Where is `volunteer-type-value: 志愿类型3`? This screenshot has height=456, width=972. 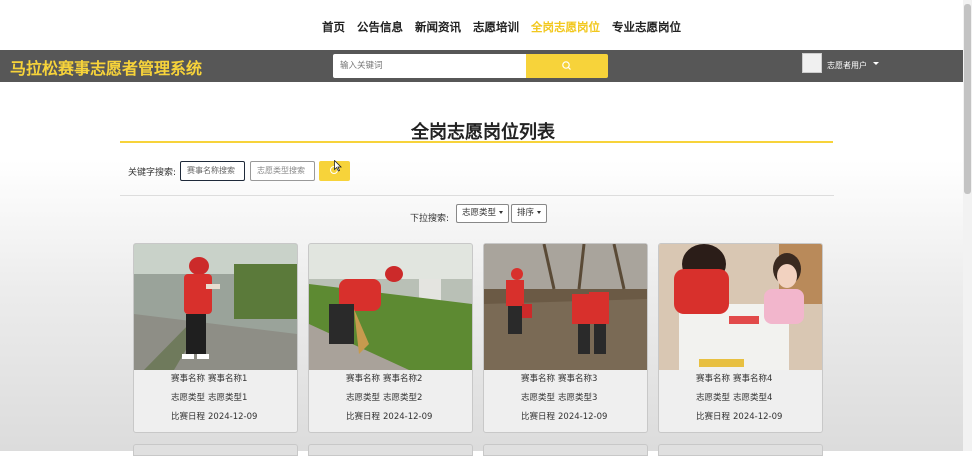
volunteer-type-value: 志愿类型3 is located at coordinates (578, 398).